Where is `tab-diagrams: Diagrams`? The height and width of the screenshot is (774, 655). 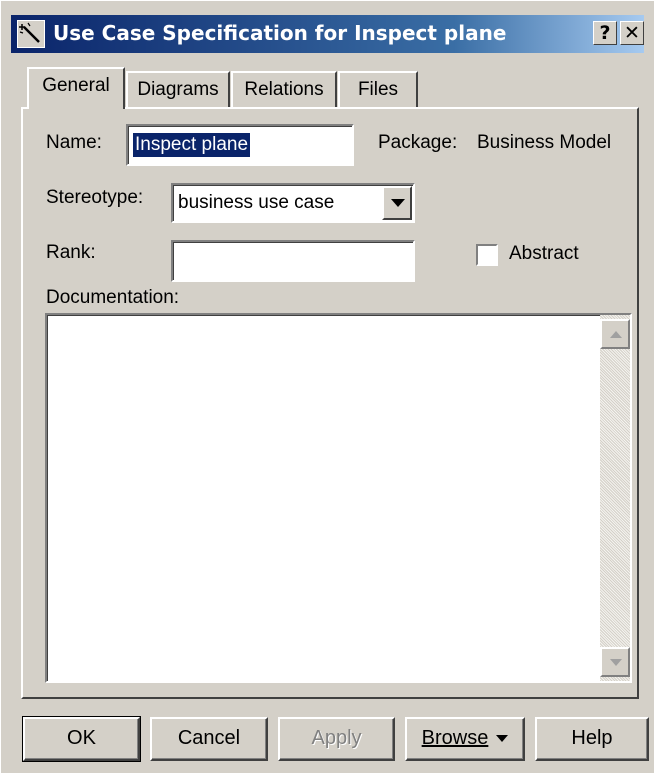 tab-diagrams: Diagrams is located at coordinates (178, 89).